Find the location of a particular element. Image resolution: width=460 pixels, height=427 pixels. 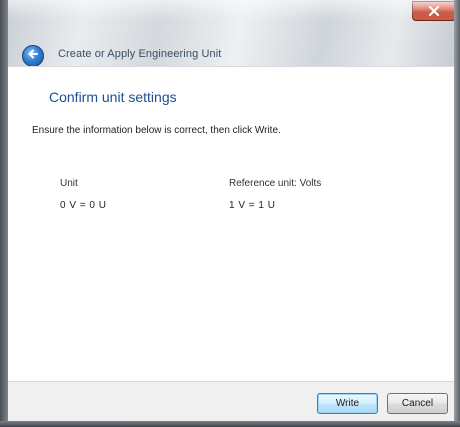

write-button: Write is located at coordinates (347, 403).